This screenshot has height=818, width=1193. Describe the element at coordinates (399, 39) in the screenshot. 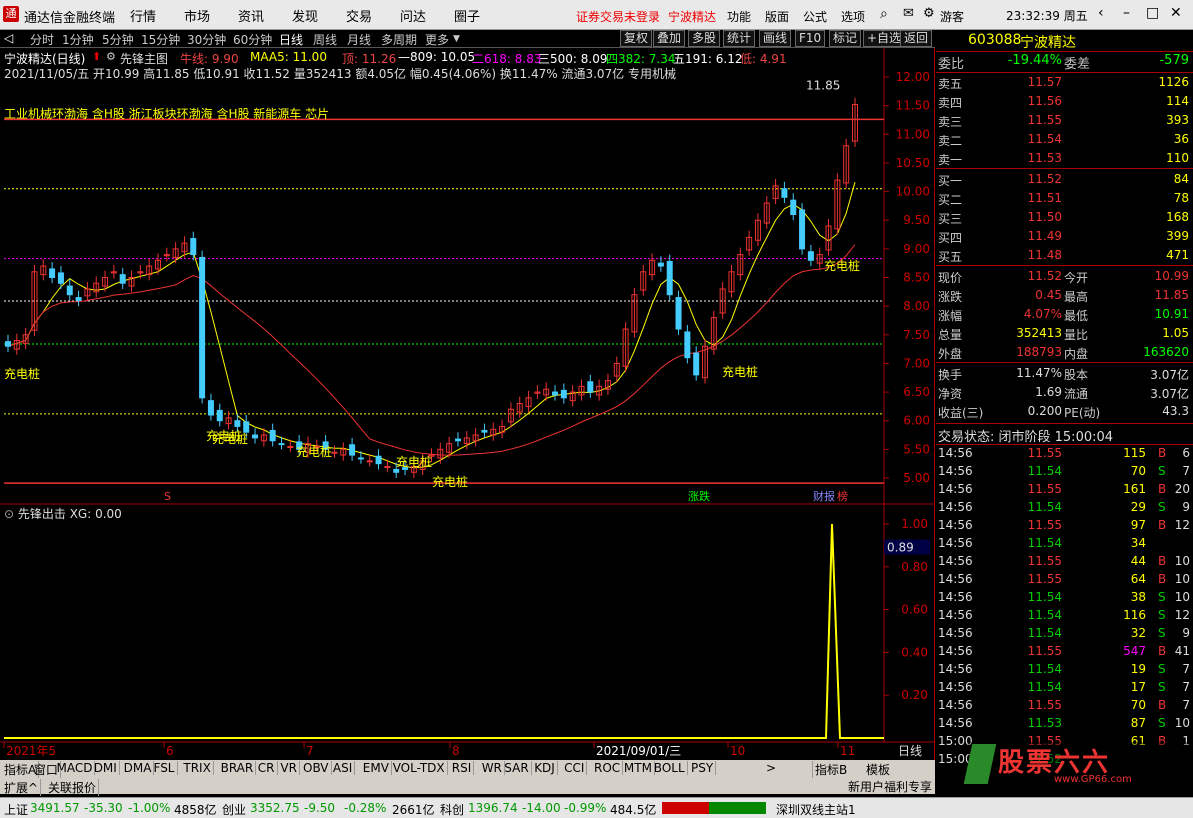

I see `tab-multi-period: 多周期` at that location.